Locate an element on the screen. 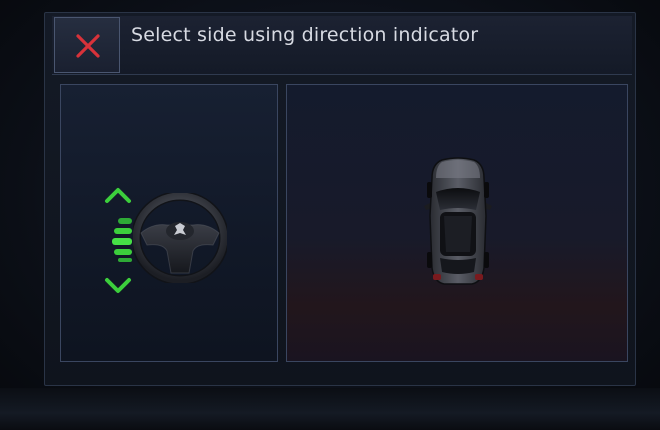  chevron-down-icon is located at coordinates (118, 285).